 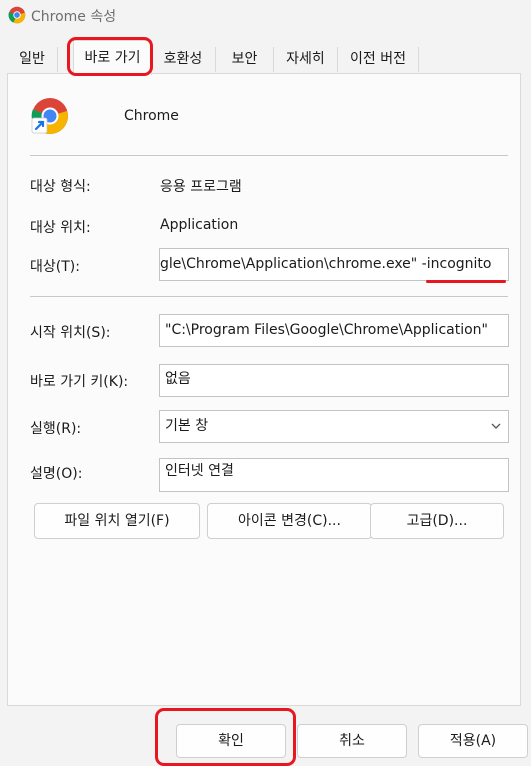 I want to click on run-label: 실행(R):, so click(x=56, y=429).